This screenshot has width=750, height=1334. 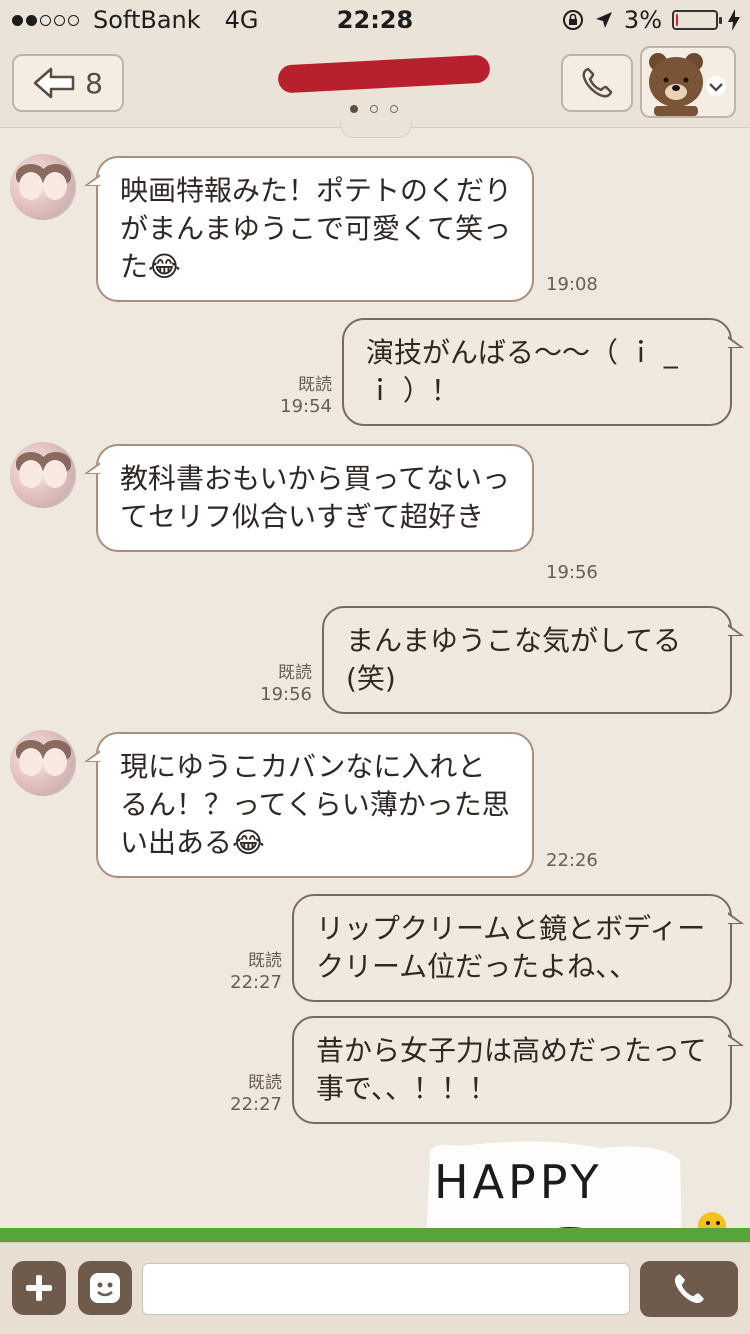 I want to click on brown-bear-icon, so click(x=676, y=84).